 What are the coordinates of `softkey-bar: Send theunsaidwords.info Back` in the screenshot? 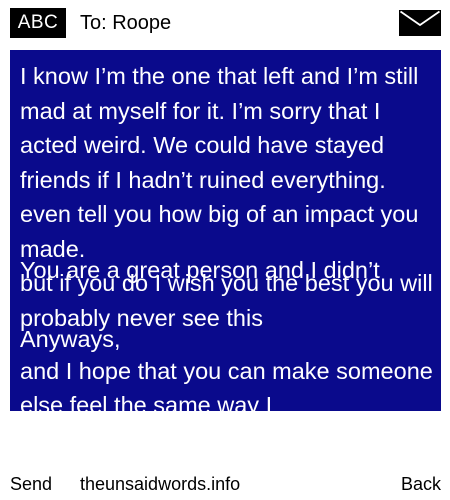 It's located at (225, 484).